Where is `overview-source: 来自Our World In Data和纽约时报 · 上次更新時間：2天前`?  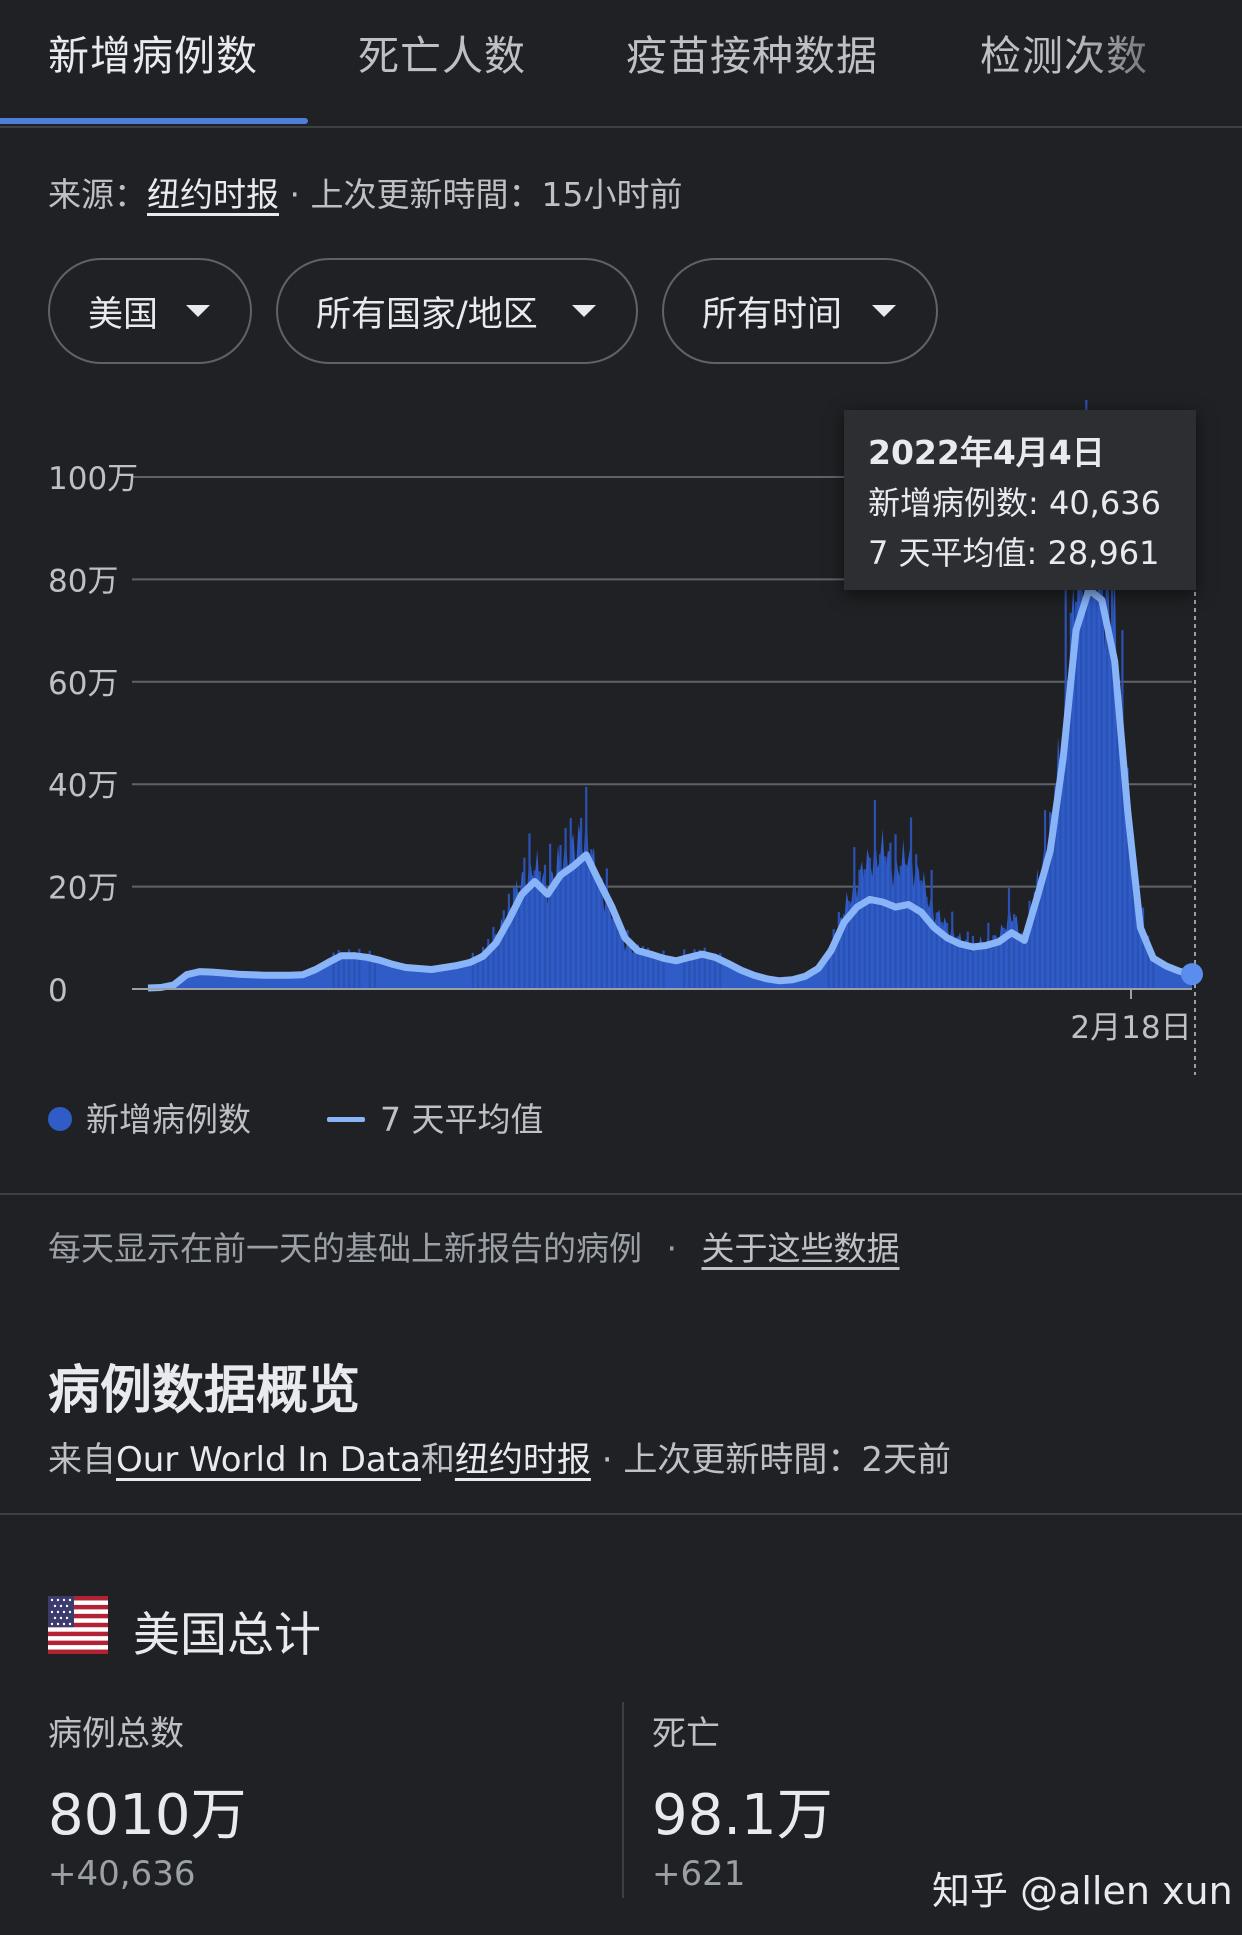 overview-source: 来自Our World In Data和纽约时报 · 上次更新時間：2天前 is located at coordinates (499, 1456).